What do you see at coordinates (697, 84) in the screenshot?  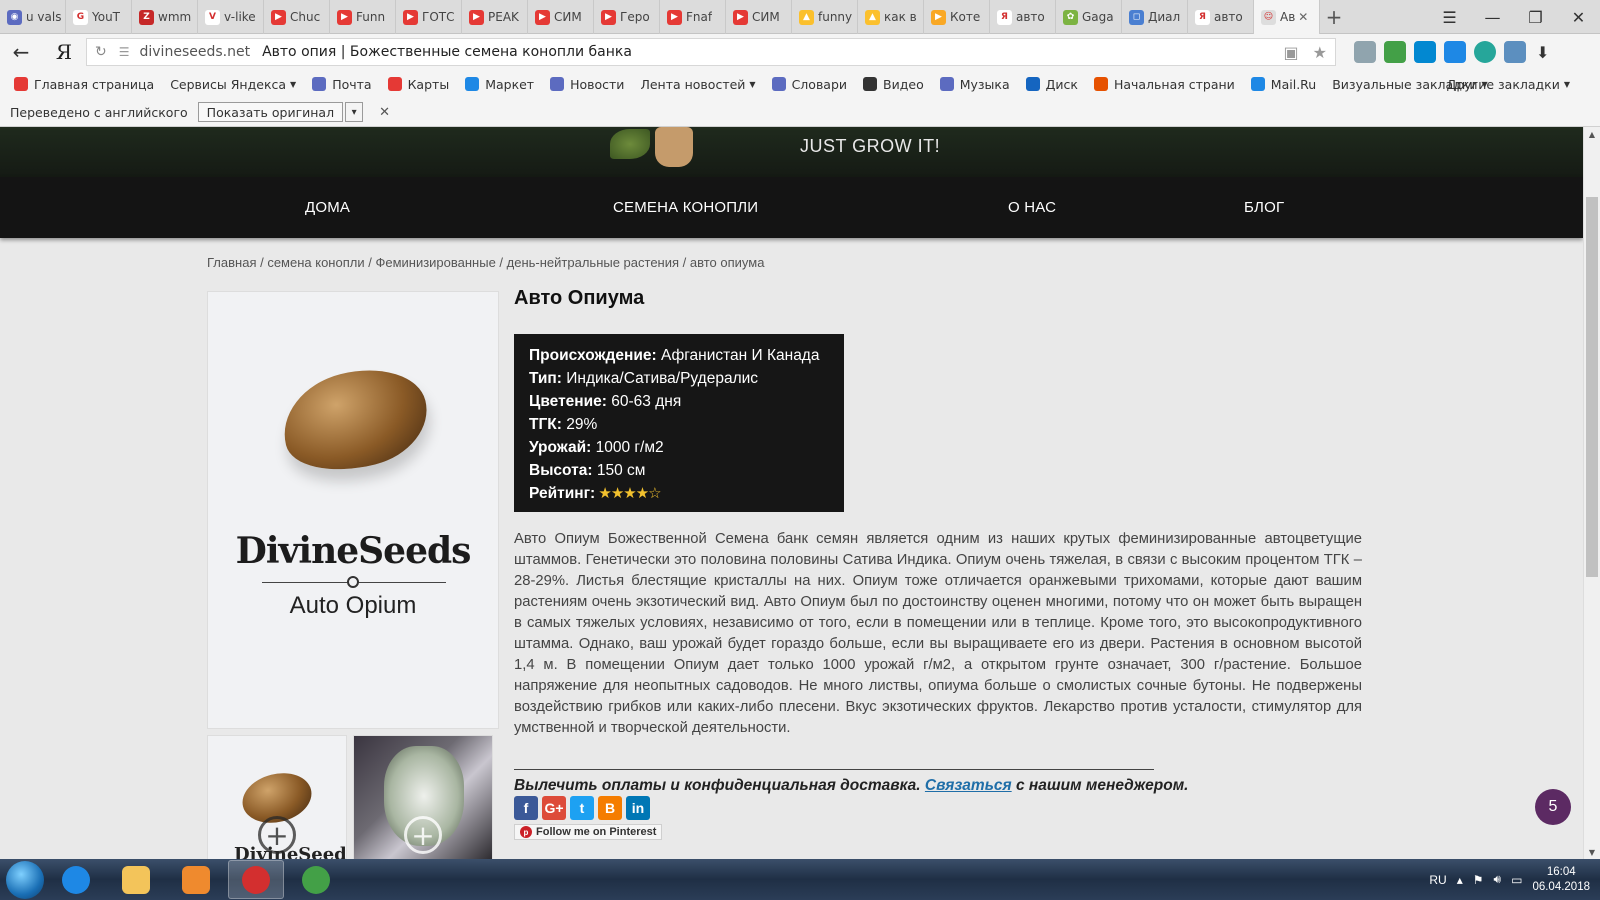 I see `bookmark-item: Лента новостей ▼` at bounding box center [697, 84].